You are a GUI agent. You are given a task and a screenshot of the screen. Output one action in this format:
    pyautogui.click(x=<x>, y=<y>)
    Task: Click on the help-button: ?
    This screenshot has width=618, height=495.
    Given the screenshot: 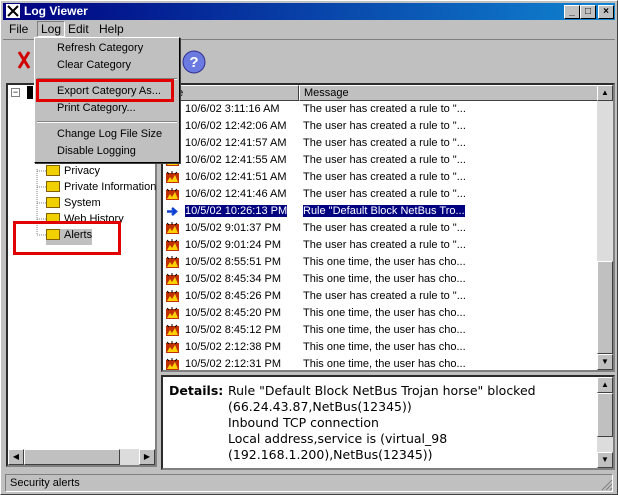 What is the action you would take?
    pyautogui.click(x=194, y=60)
    